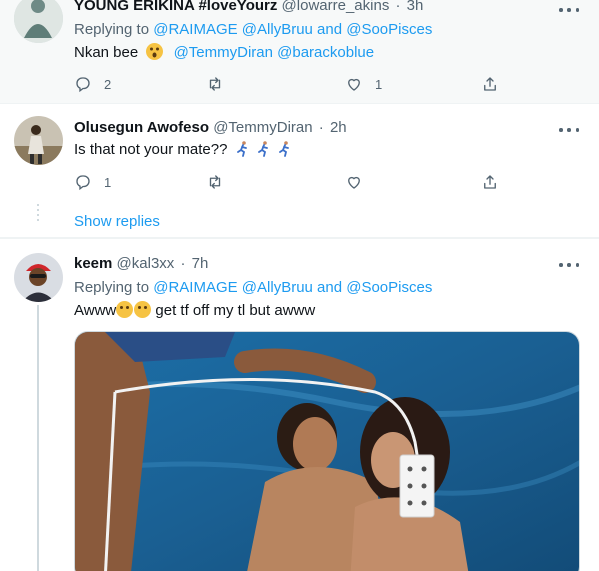 The height and width of the screenshot is (571, 599). I want to click on running-man-emoji, so click(265, 149).